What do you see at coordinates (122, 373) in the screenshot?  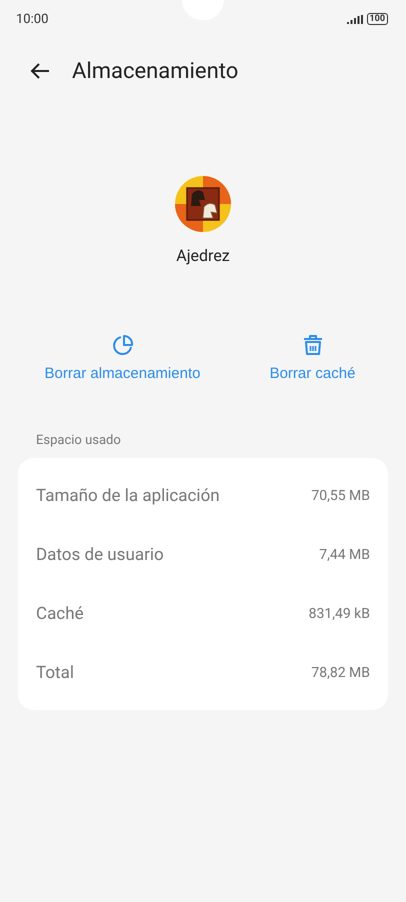 I see `button-label: Borrar almacenamiento` at bounding box center [122, 373].